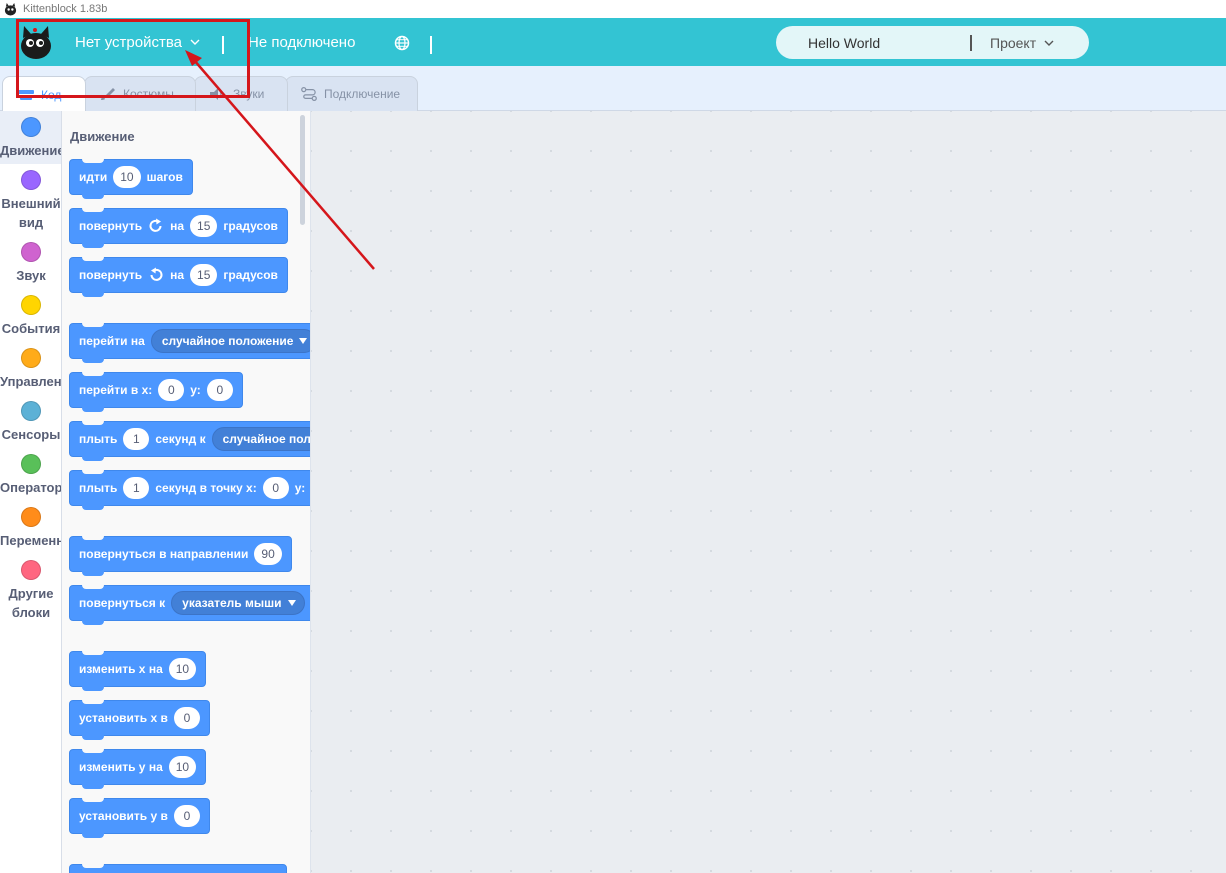  What do you see at coordinates (30, 422) in the screenshot?
I see `category-sensing: Сенсоры` at bounding box center [30, 422].